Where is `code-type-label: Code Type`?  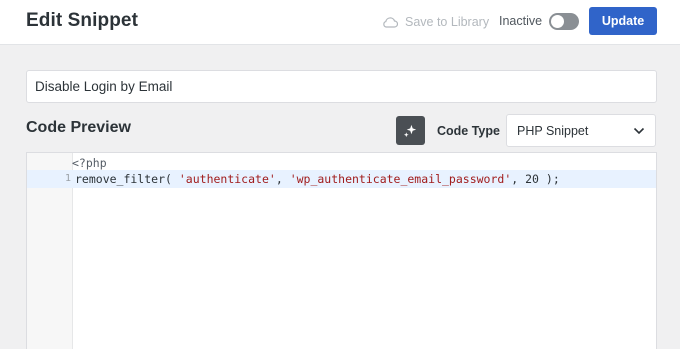 code-type-label: Code Type is located at coordinates (468, 131).